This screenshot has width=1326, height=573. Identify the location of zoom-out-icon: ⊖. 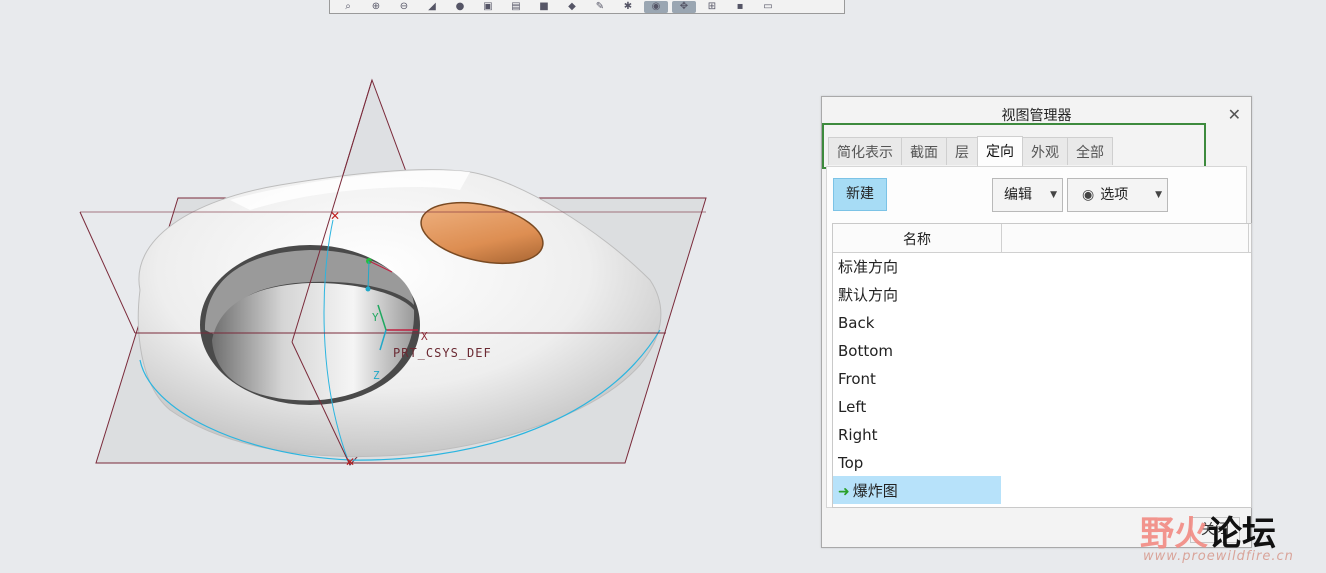
(404, 7).